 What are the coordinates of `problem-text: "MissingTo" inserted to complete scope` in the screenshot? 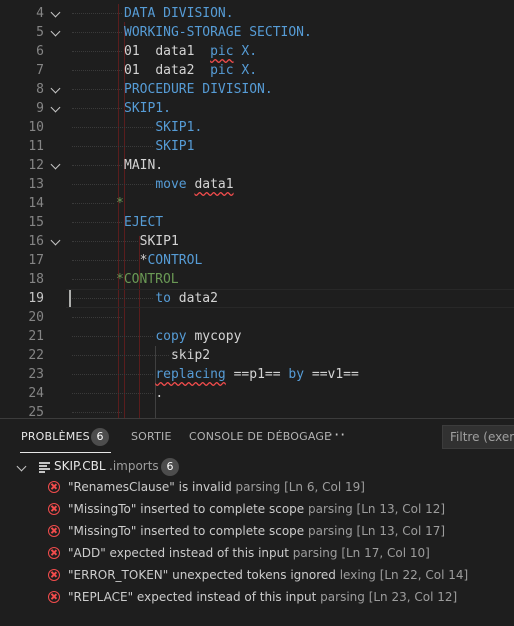 It's located at (186, 509).